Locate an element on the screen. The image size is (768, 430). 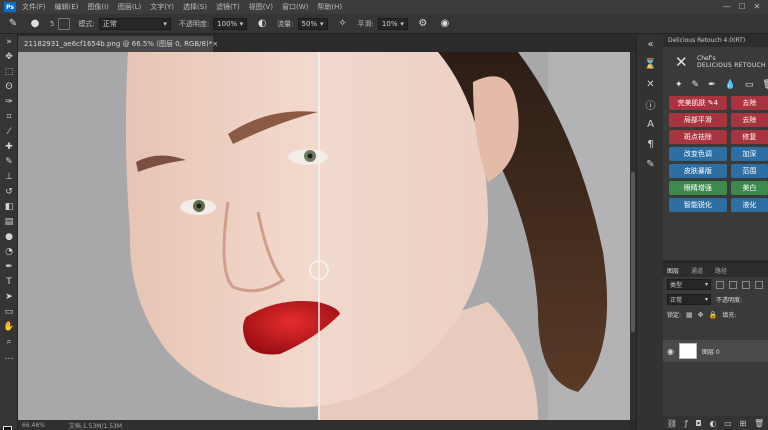
pressure-size-icon: ◉ is located at coordinates (445, 24).